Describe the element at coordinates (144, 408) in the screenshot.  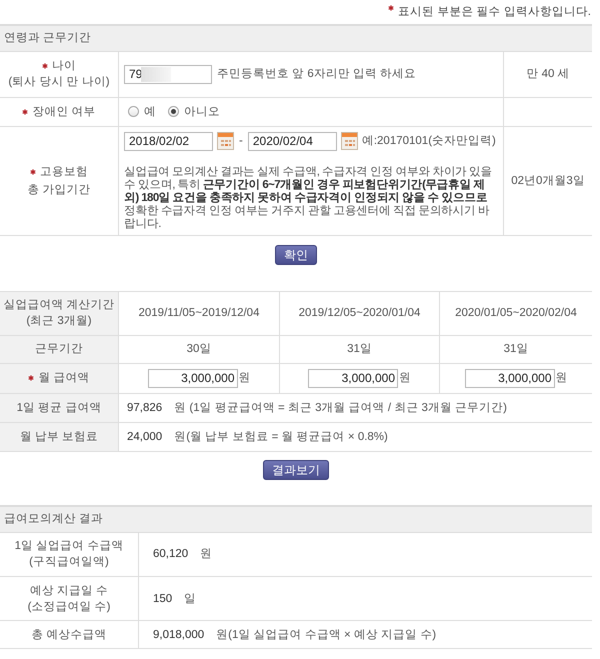
I see `daily-average-value: 97,826` at that location.